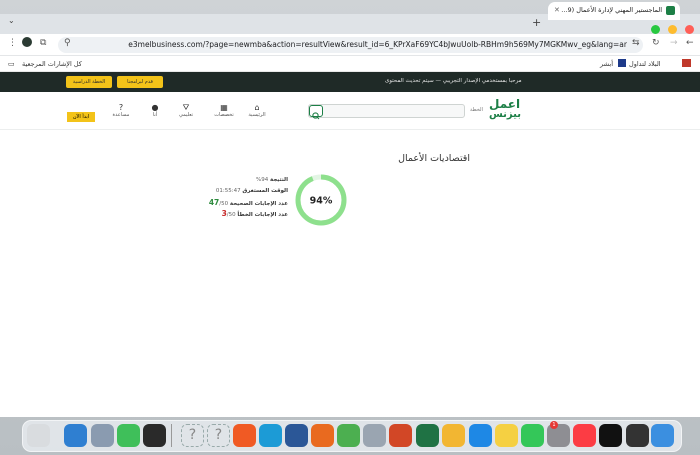  What do you see at coordinates (610, 435) in the screenshot?
I see `apple-tv-icon` at bounding box center [610, 435].